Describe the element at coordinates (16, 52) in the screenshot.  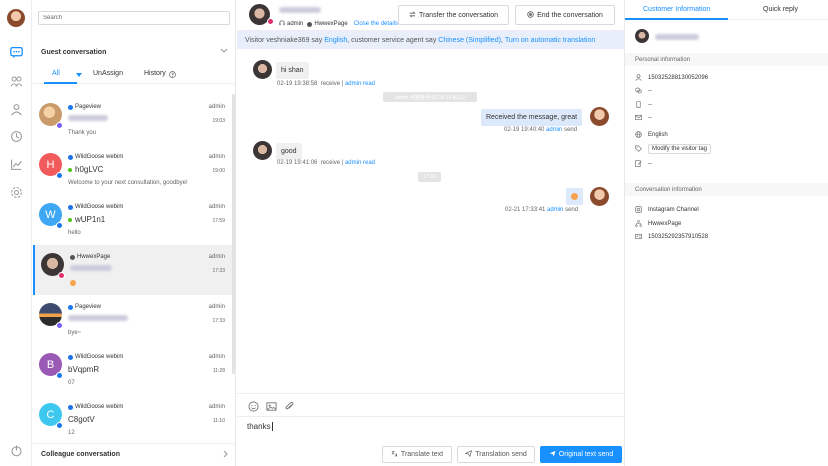
I see `chat-nav-icon` at that location.